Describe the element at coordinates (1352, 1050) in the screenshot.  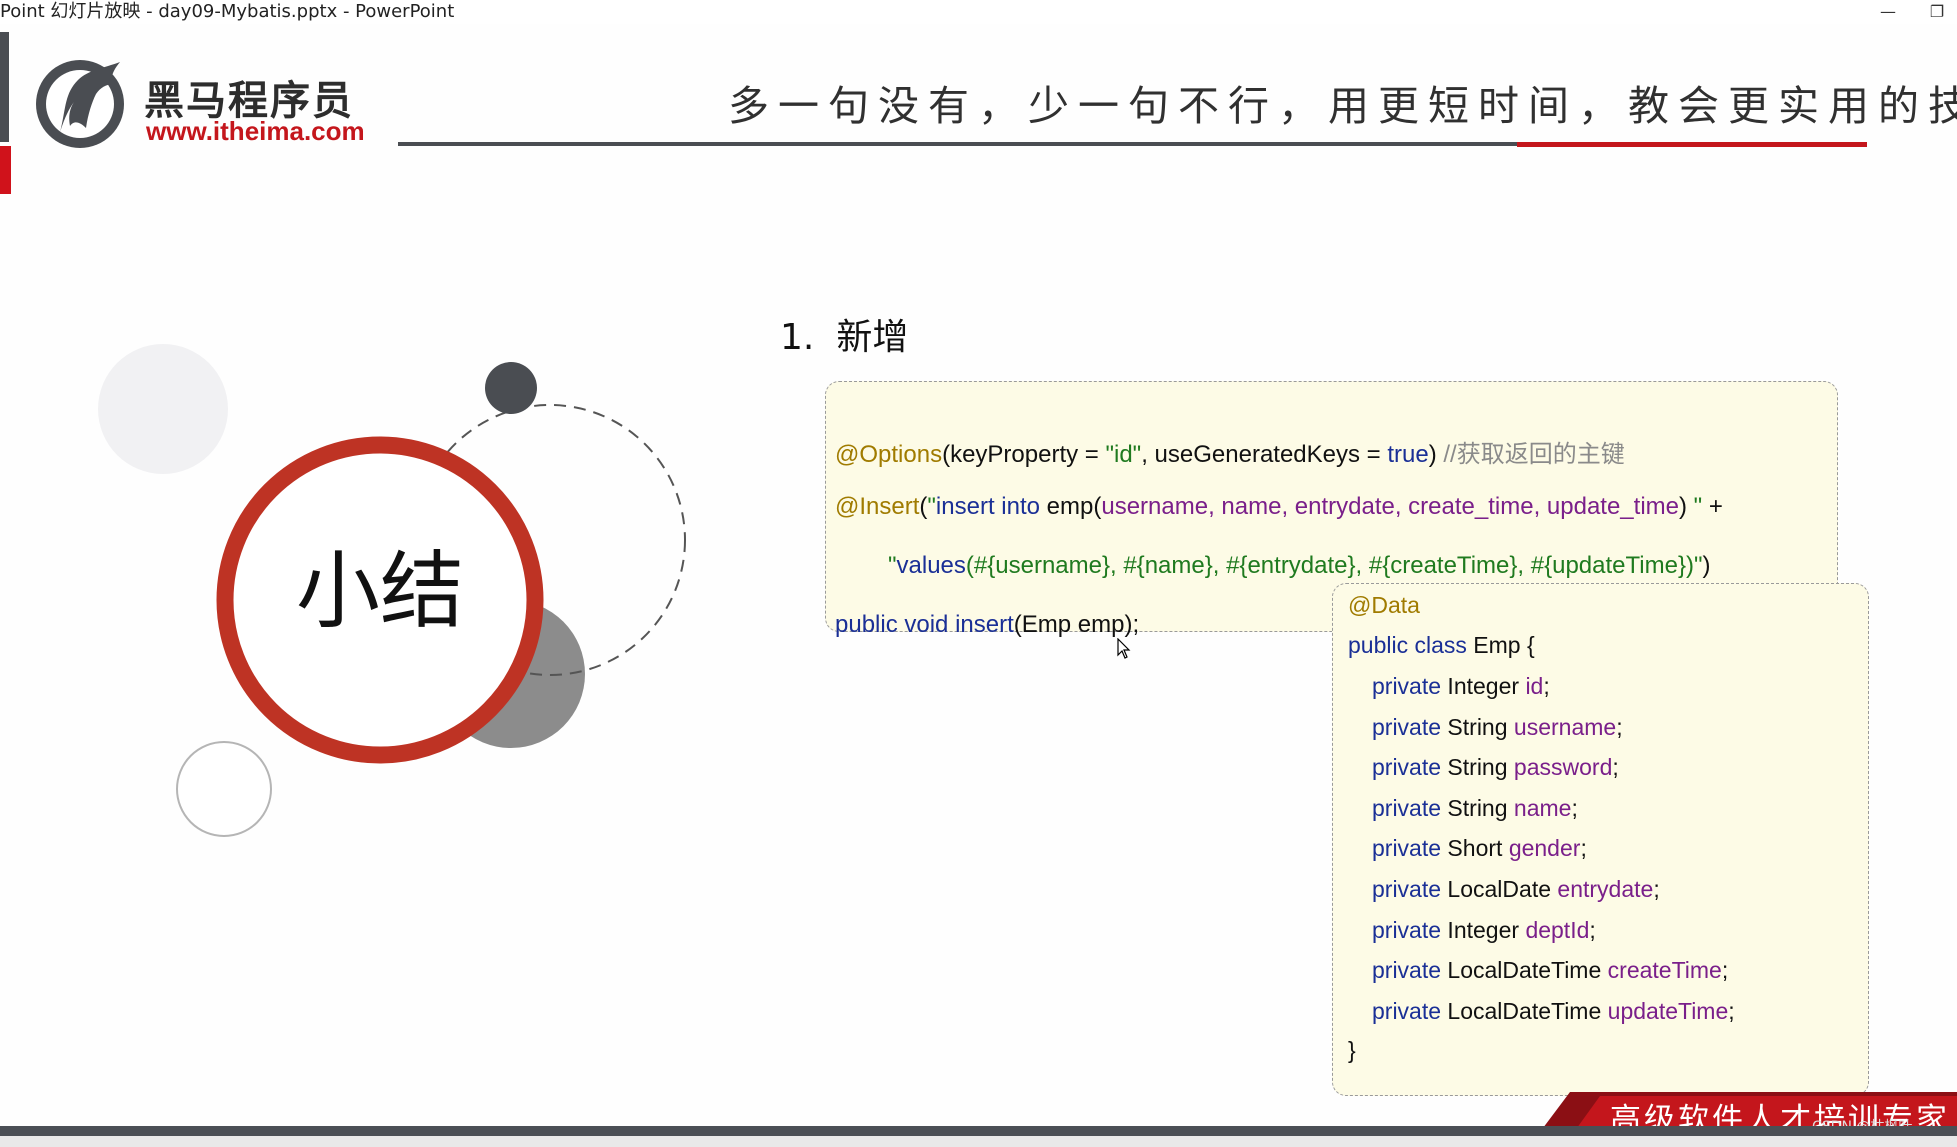
I see `code-line-class-close: }` at that location.